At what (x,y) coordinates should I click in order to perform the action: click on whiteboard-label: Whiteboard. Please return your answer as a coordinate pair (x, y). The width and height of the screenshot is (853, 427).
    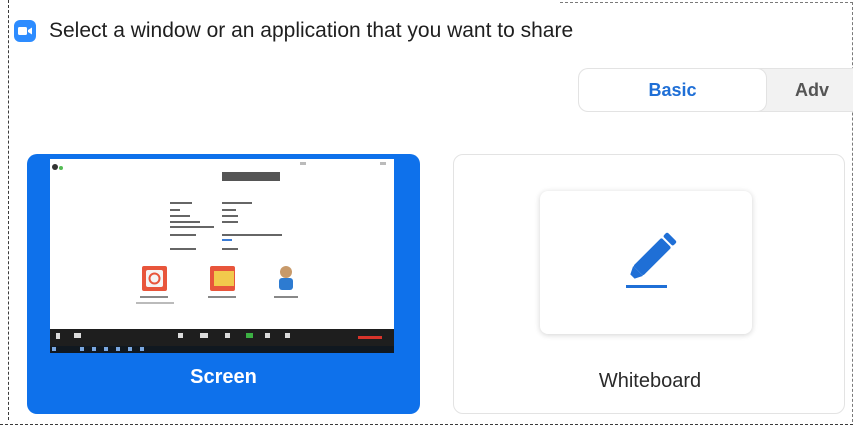
    Looking at the image, I should click on (650, 381).